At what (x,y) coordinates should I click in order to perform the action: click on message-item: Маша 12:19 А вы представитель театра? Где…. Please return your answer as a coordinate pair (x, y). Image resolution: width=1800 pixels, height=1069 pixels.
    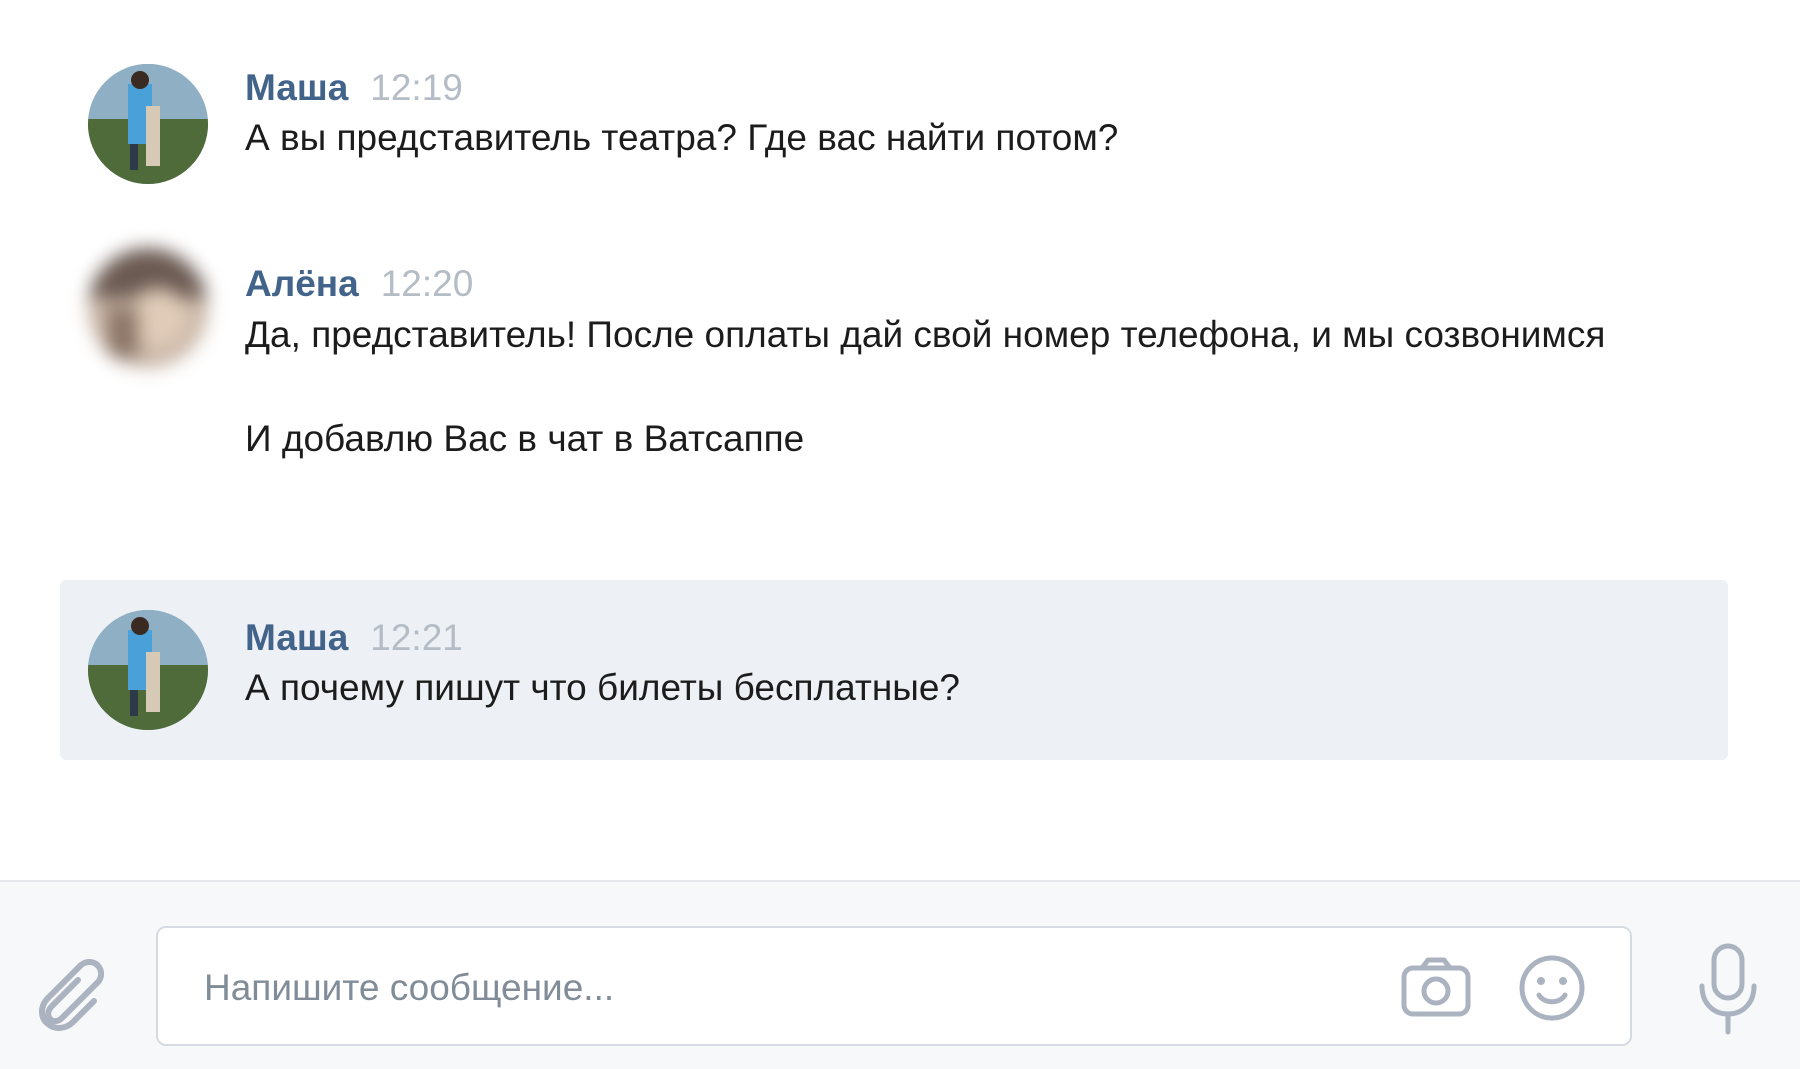
    Looking at the image, I should click on (894, 125).